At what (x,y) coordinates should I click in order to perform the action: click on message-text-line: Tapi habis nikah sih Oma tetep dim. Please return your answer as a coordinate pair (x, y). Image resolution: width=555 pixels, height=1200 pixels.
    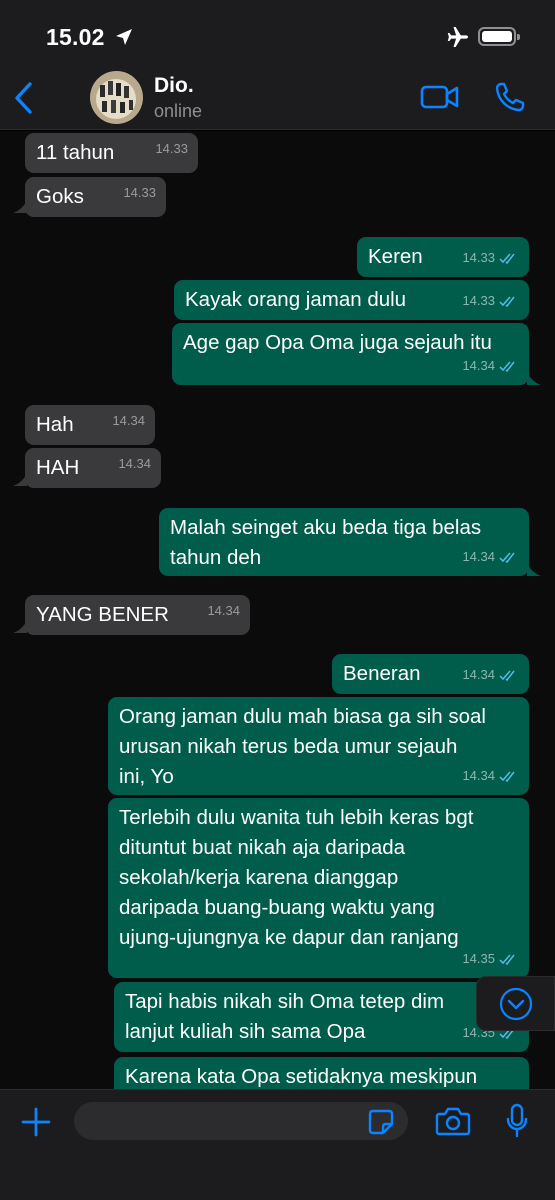
    Looking at the image, I should click on (285, 1001).